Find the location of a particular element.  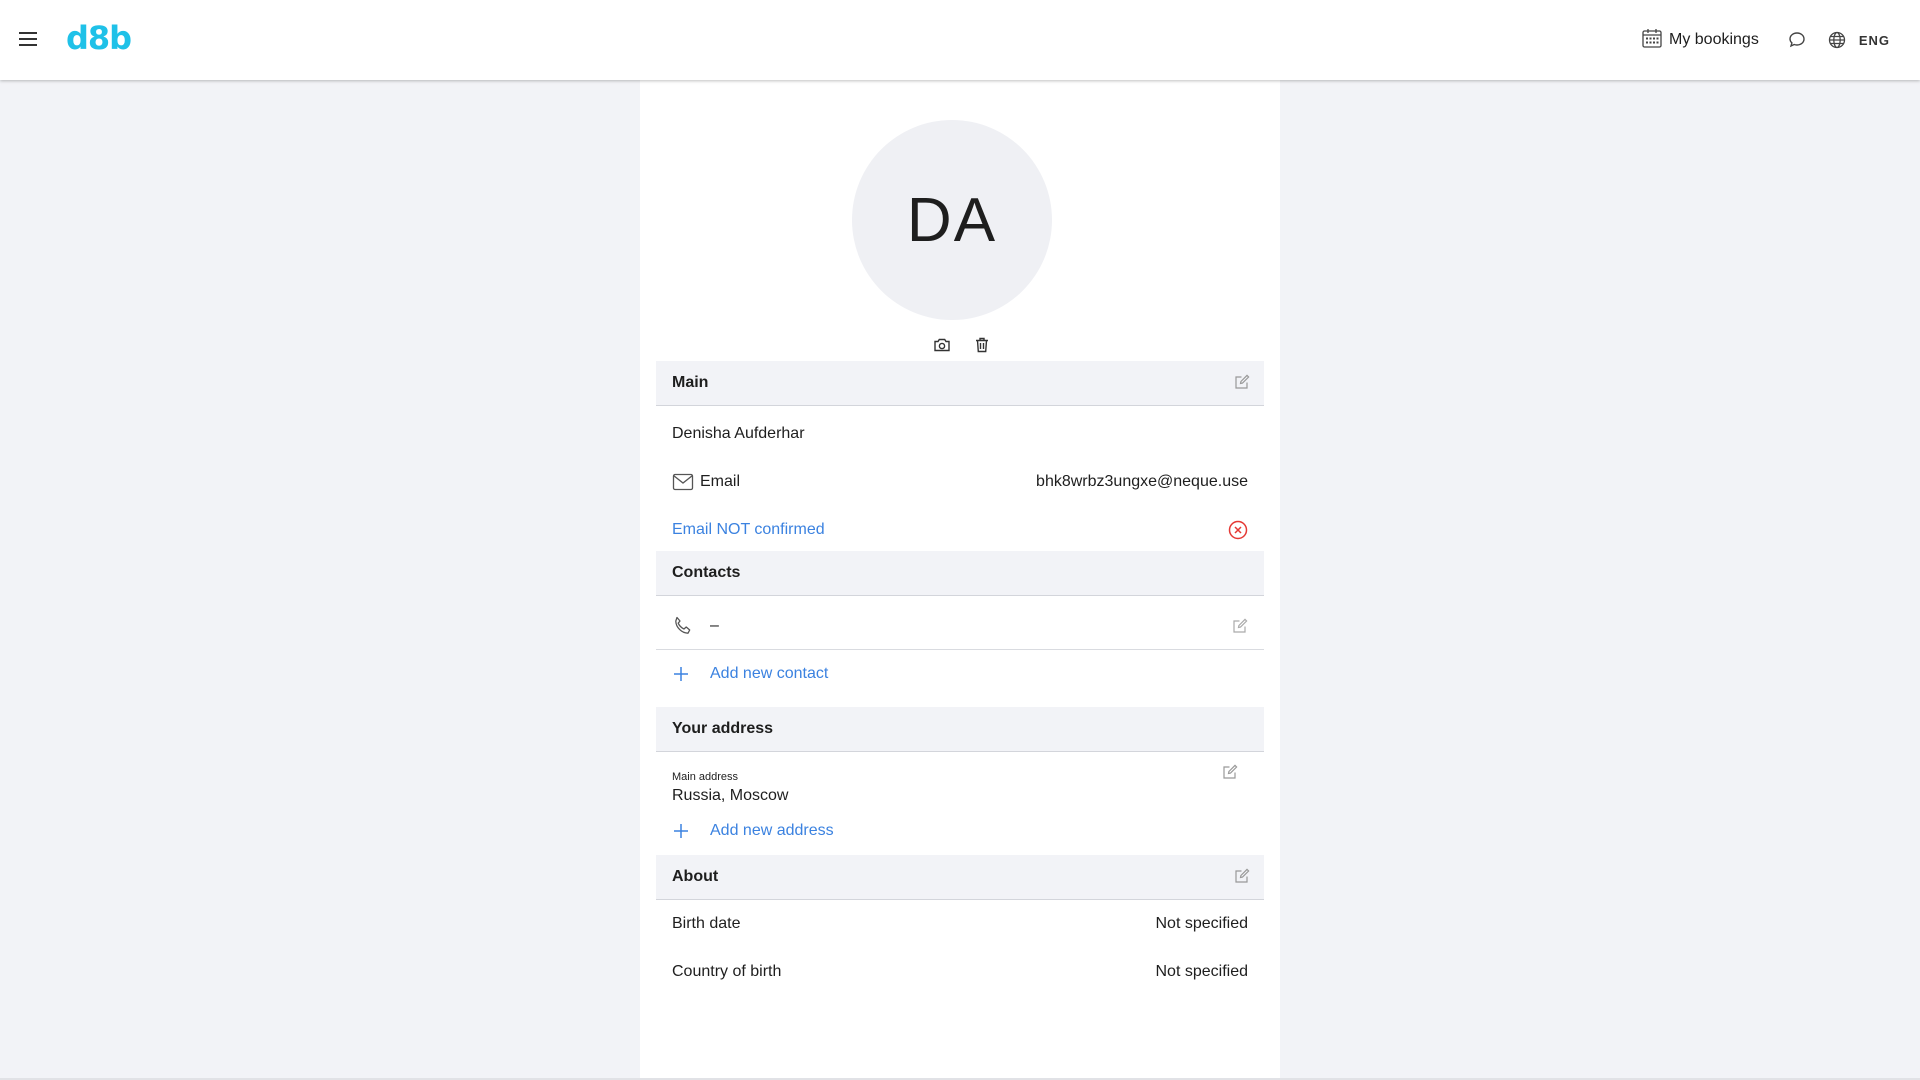

add-new-address-link: Add new address is located at coordinates (772, 831).